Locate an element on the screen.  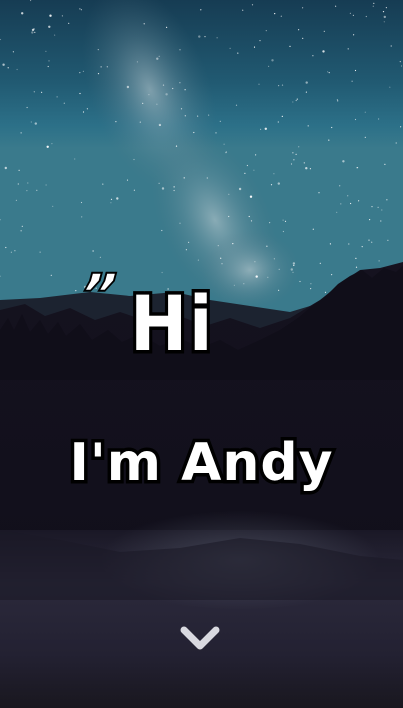
greeting-text: Hi is located at coordinates (171, 323).